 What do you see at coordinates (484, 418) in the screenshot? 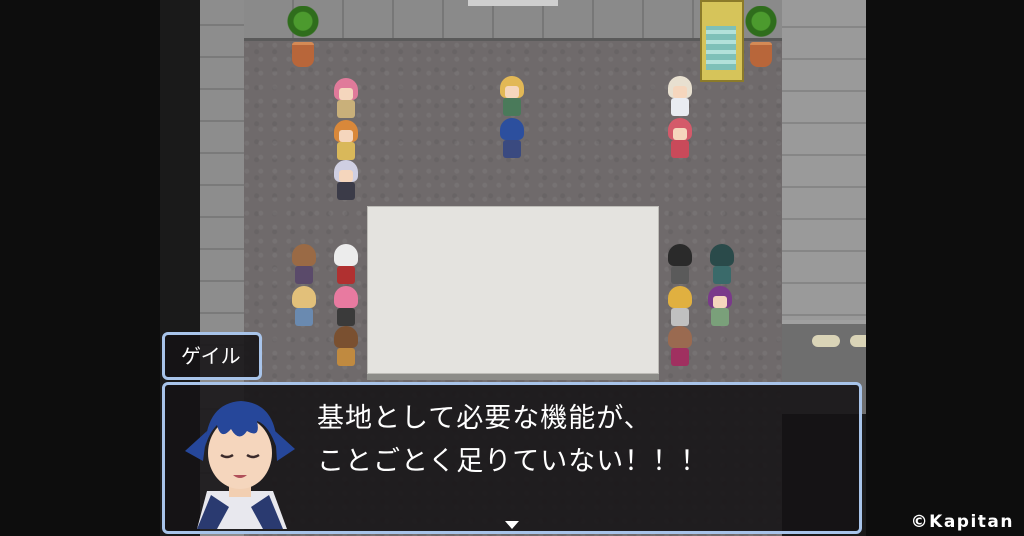
I see `dialog-line-1: 基地として必要な機能が、` at bounding box center [484, 418].